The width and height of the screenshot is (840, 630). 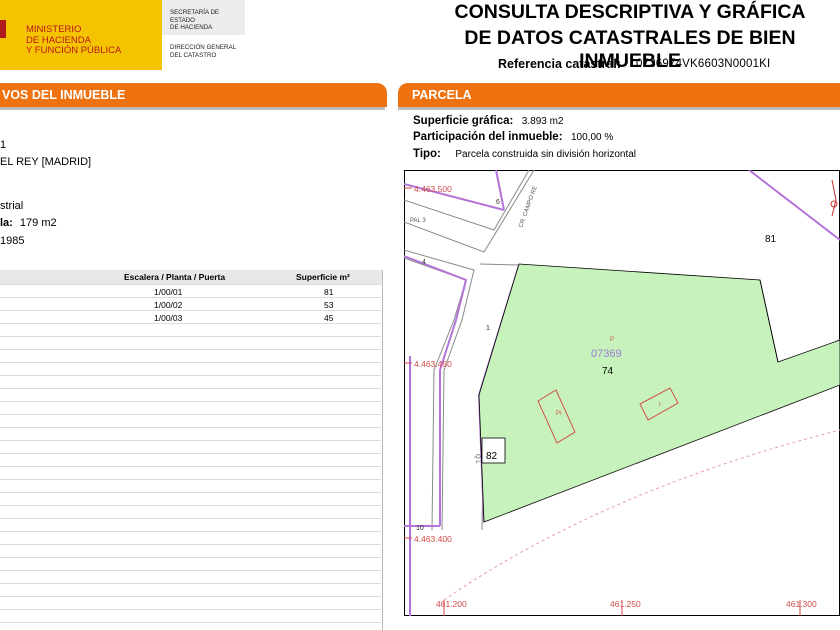 I want to click on table-row-1-floor: 1/00/01, so click(x=168, y=292).